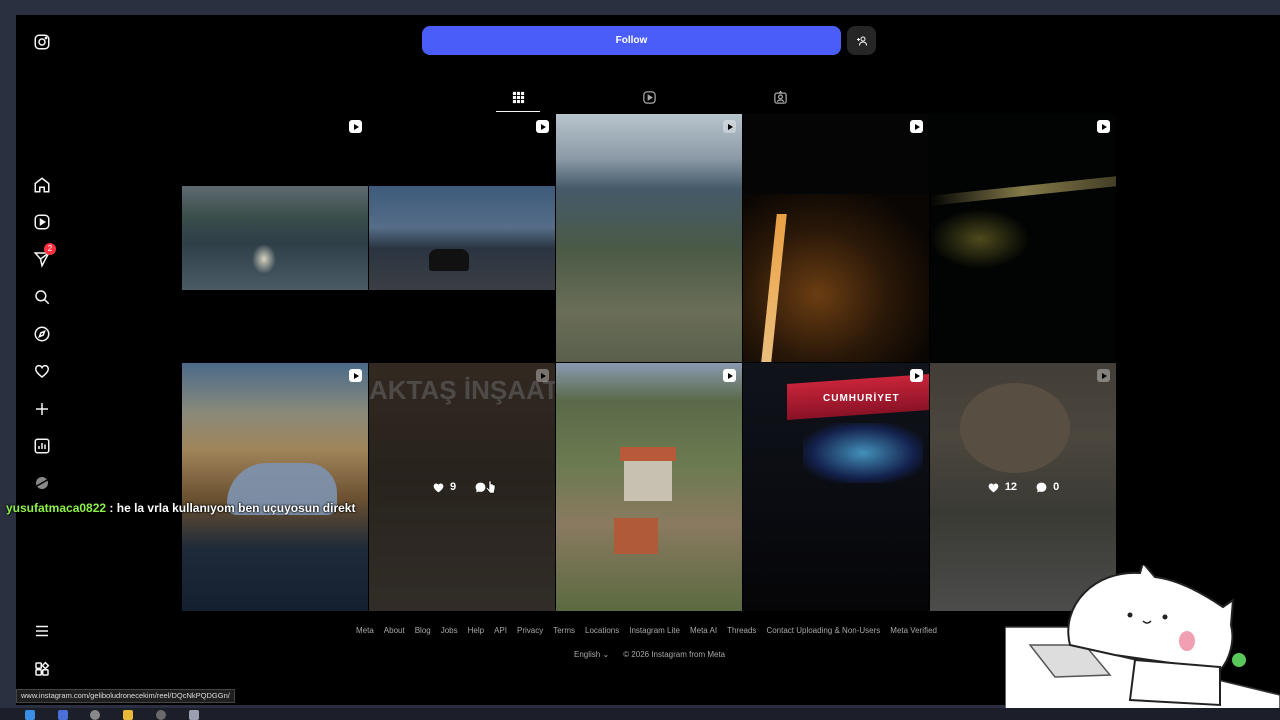  Describe the element at coordinates (640, 714) in the screenshot. I see `taskbar` at that location.